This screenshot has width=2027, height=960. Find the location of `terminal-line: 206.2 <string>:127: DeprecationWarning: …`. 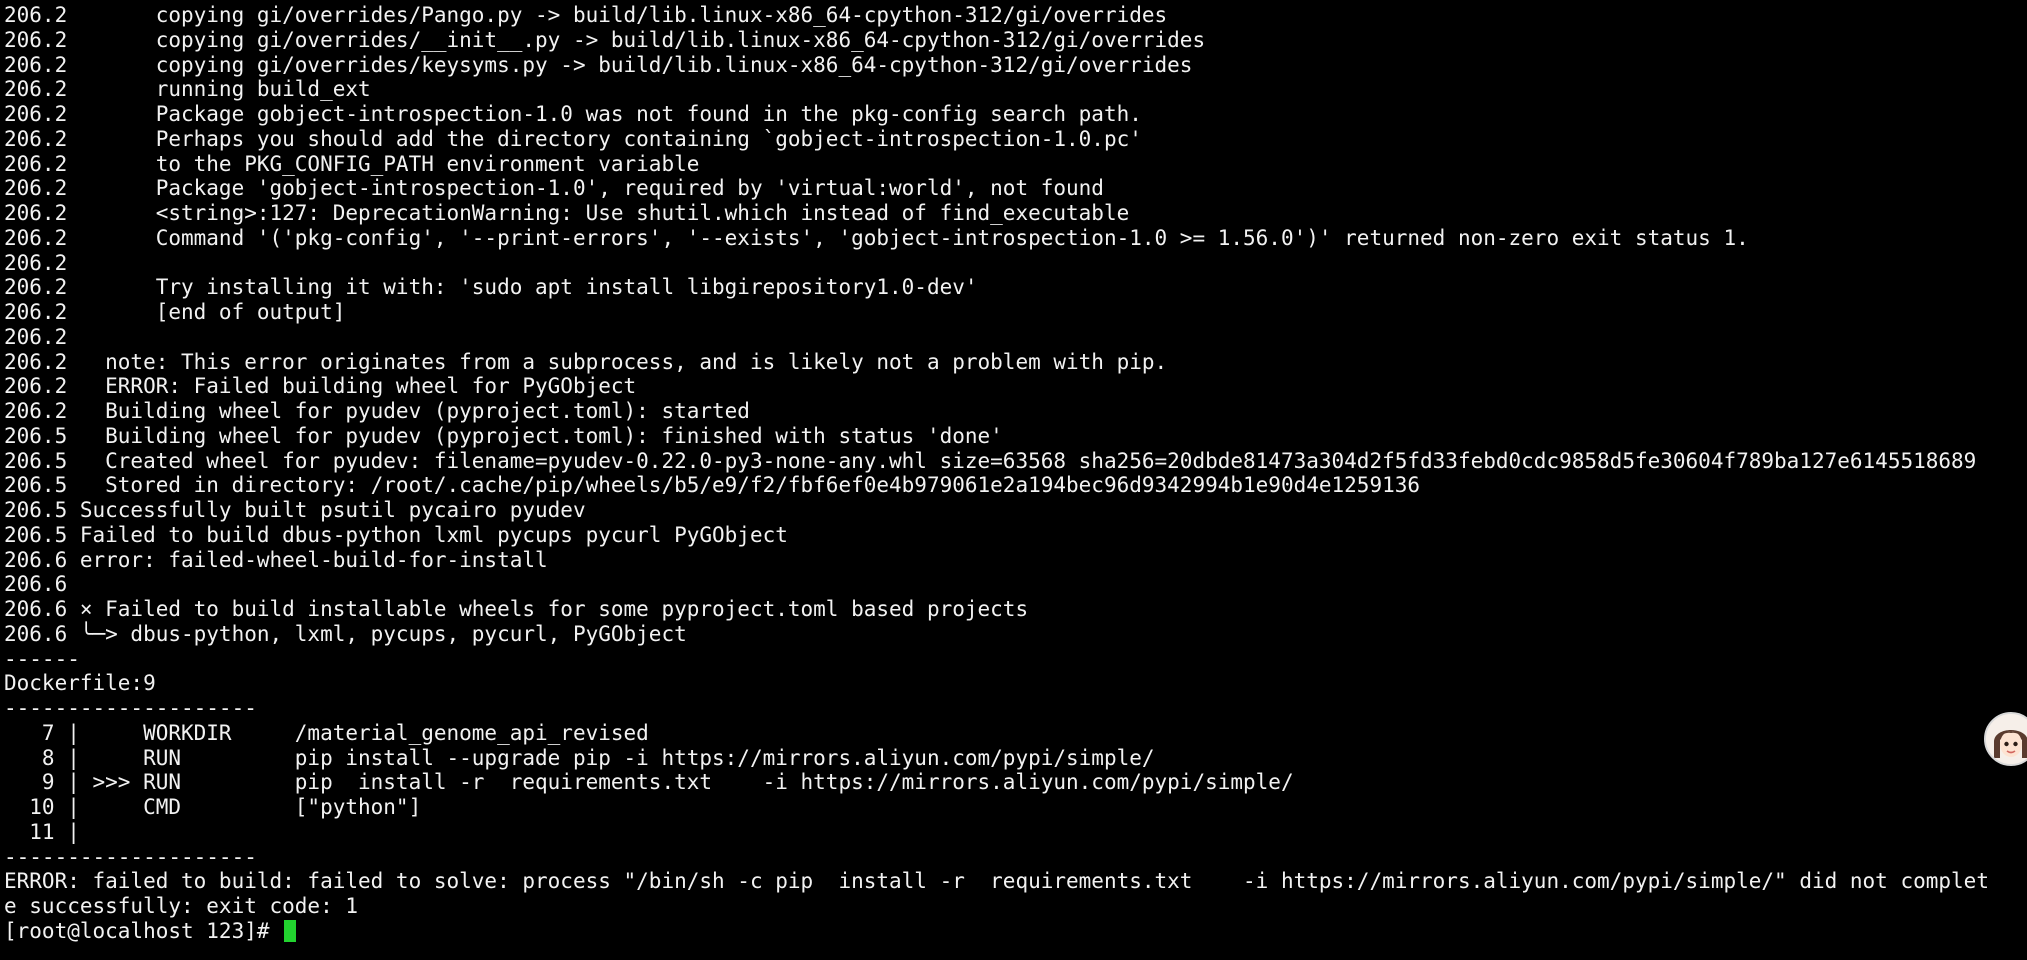

terminal-line: 206.2 <string>:127: DeprecationWarning: … is located at coordinates (567, 213).